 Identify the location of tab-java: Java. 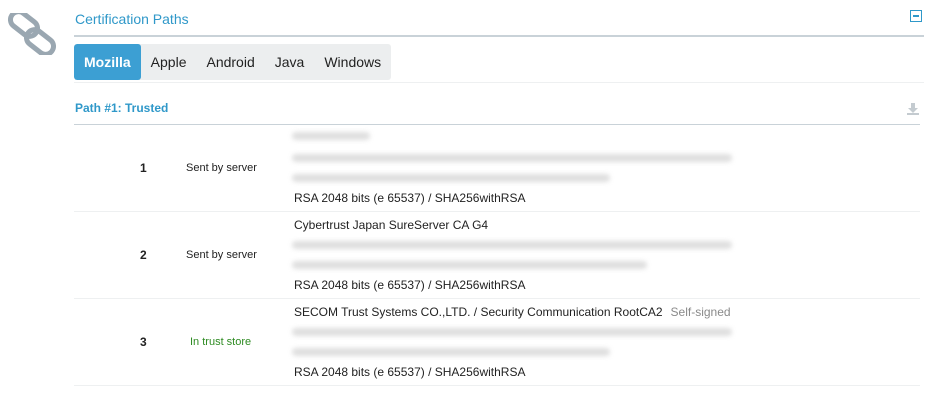
(290, 62).